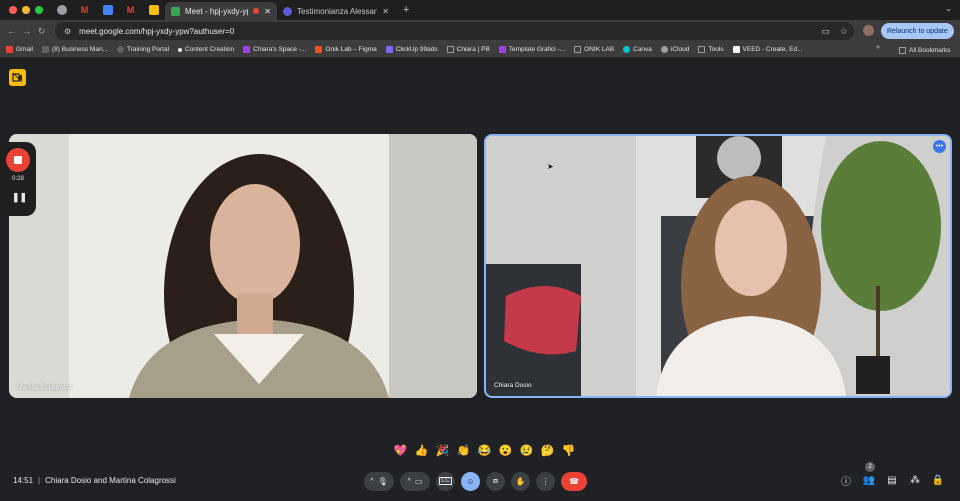 Image resolution: width=960 pixels, height=501 pixels. Describe the element at coordinates (470, 481) in the screenshot. I see `reactions-button: ☺` at that location.